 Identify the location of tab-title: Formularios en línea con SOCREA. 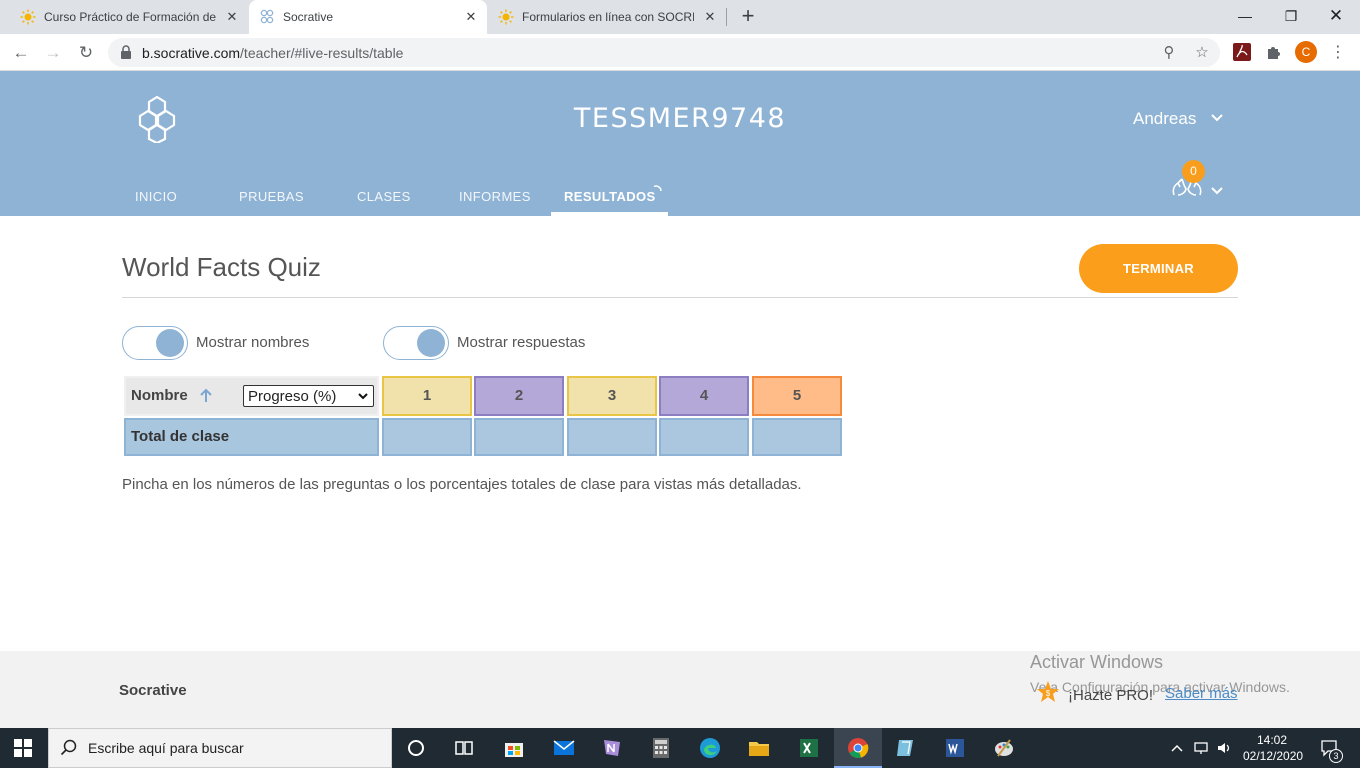
(608, 17).